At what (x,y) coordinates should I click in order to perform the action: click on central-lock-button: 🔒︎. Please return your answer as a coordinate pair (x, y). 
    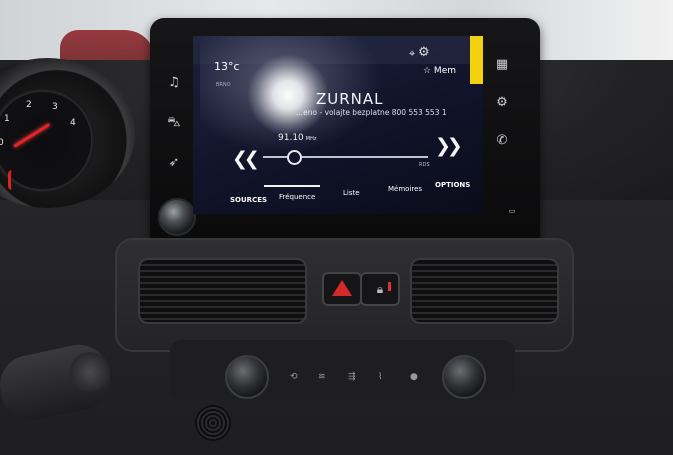
    Looking at the image, I should click on (380, 289).